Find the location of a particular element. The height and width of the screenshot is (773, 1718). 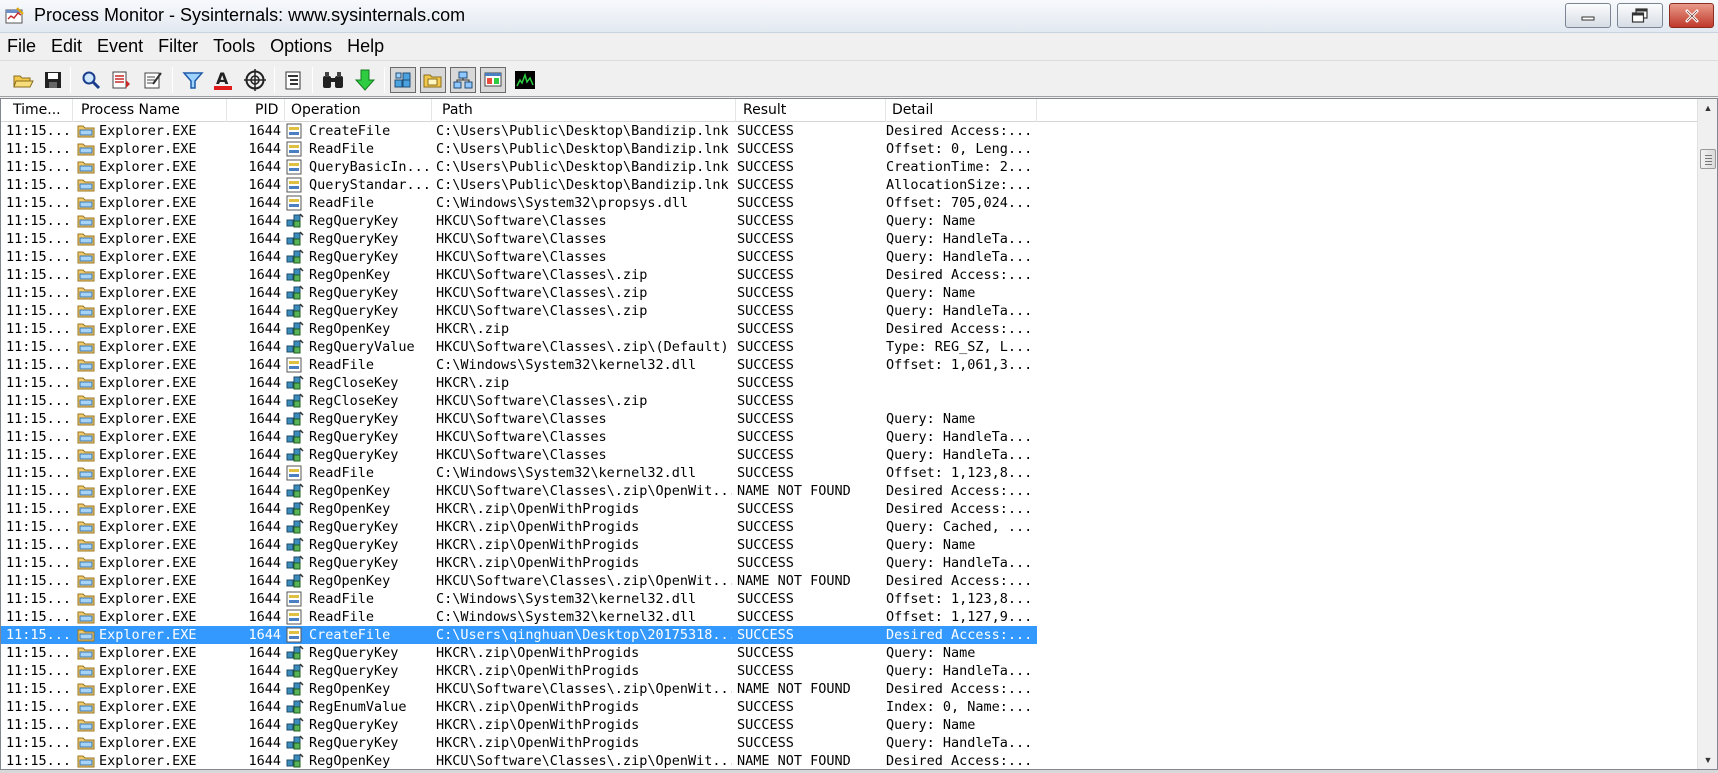

highlight-icon: A is located at coordinates (223, 79).